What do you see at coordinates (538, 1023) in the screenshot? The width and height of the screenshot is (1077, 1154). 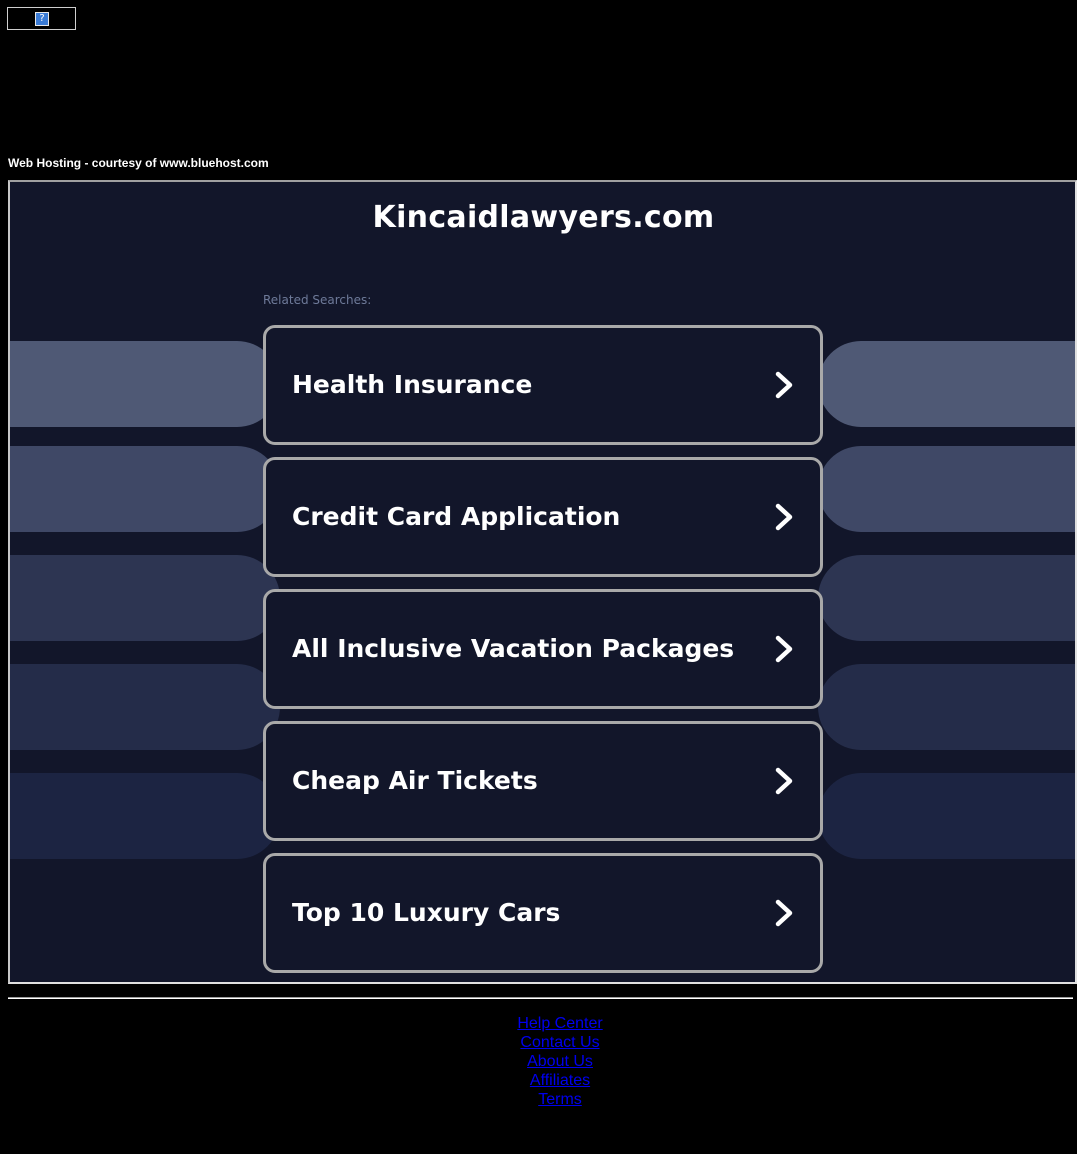 I see `help-center-link: Help Center` at bounding box center [538, 1023].